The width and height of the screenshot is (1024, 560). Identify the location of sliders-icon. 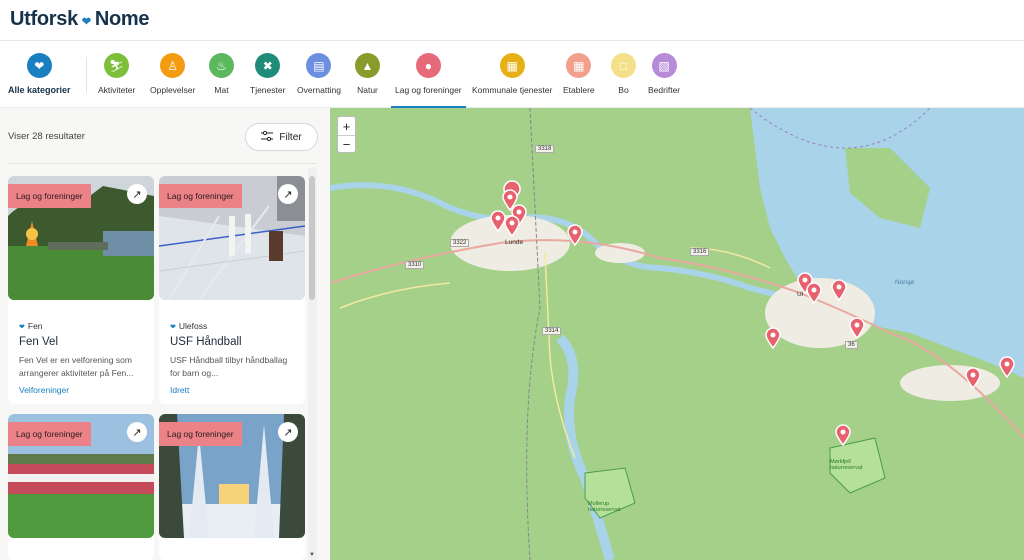
(267, 137).